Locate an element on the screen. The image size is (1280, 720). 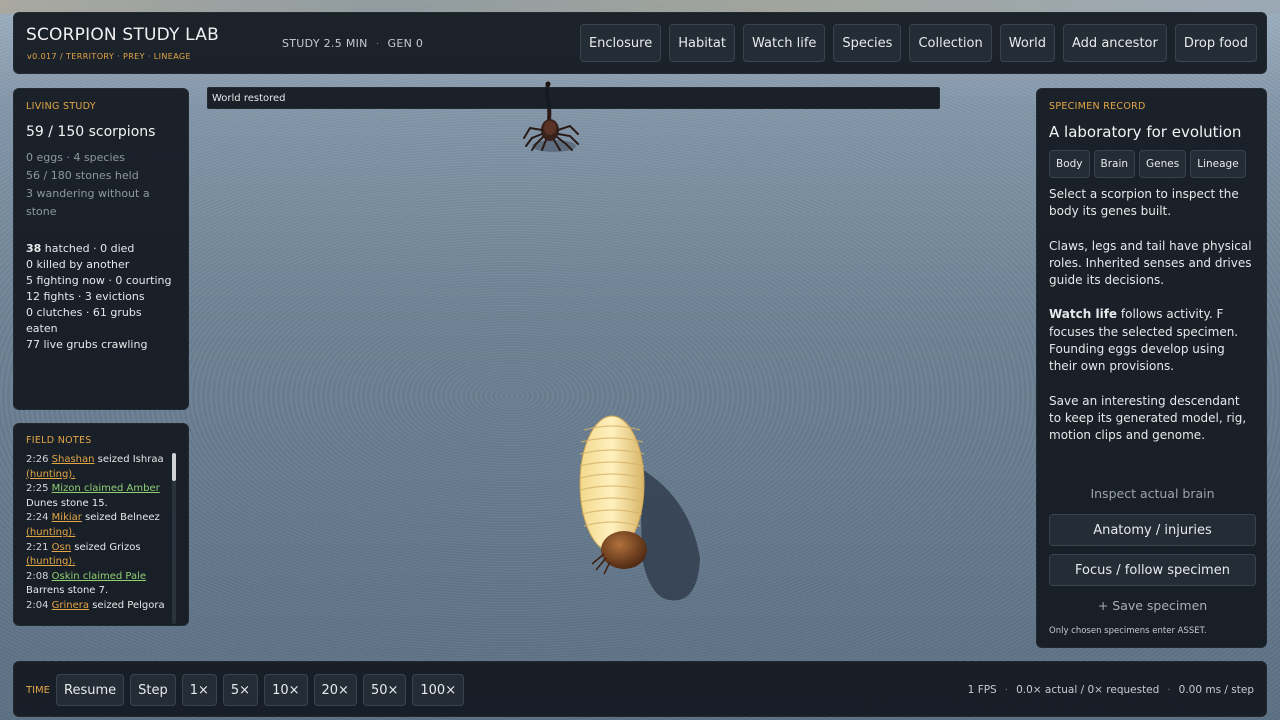
list-item: 2:25 Mizon claimed Amber Dunes stone 15. is located at coordinates (93, 496).